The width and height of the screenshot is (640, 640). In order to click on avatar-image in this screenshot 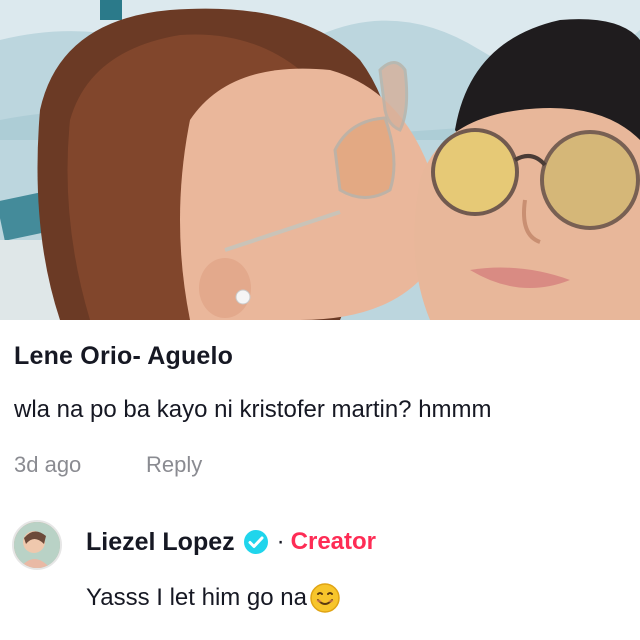, I will do `click(37, 545)`.